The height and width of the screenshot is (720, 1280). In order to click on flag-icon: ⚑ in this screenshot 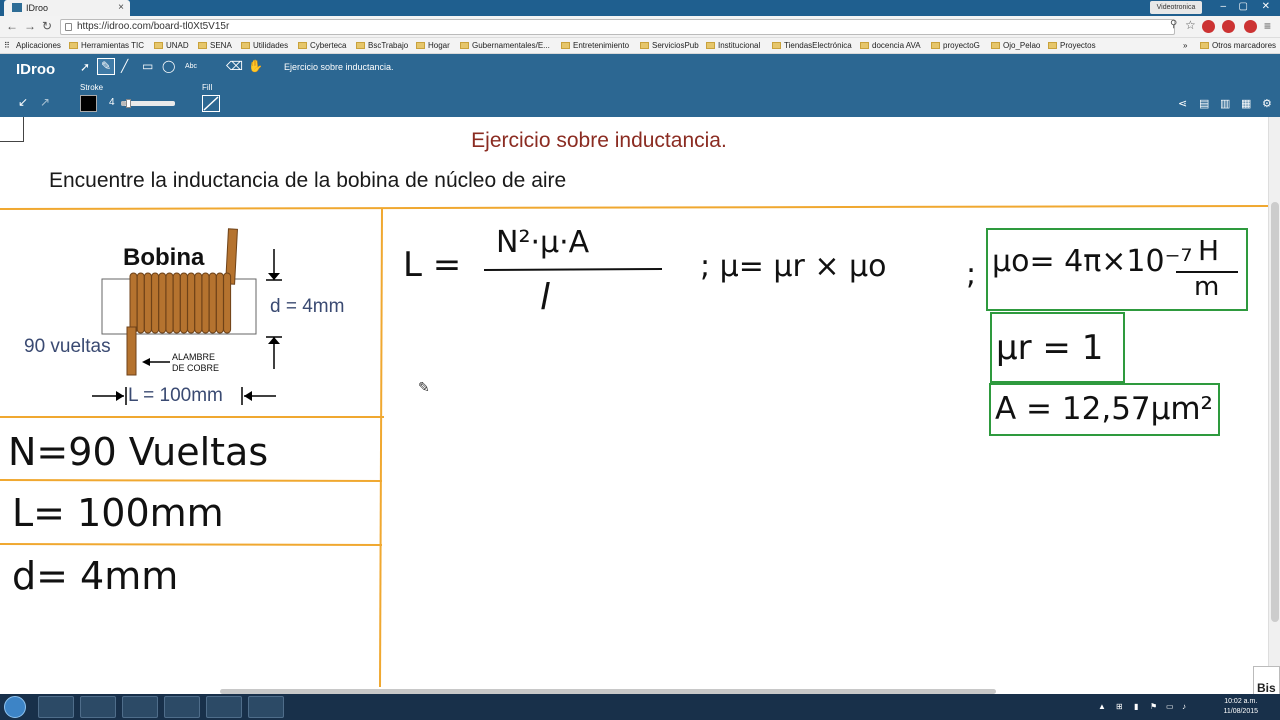, I will do `click(1153, 706)`.